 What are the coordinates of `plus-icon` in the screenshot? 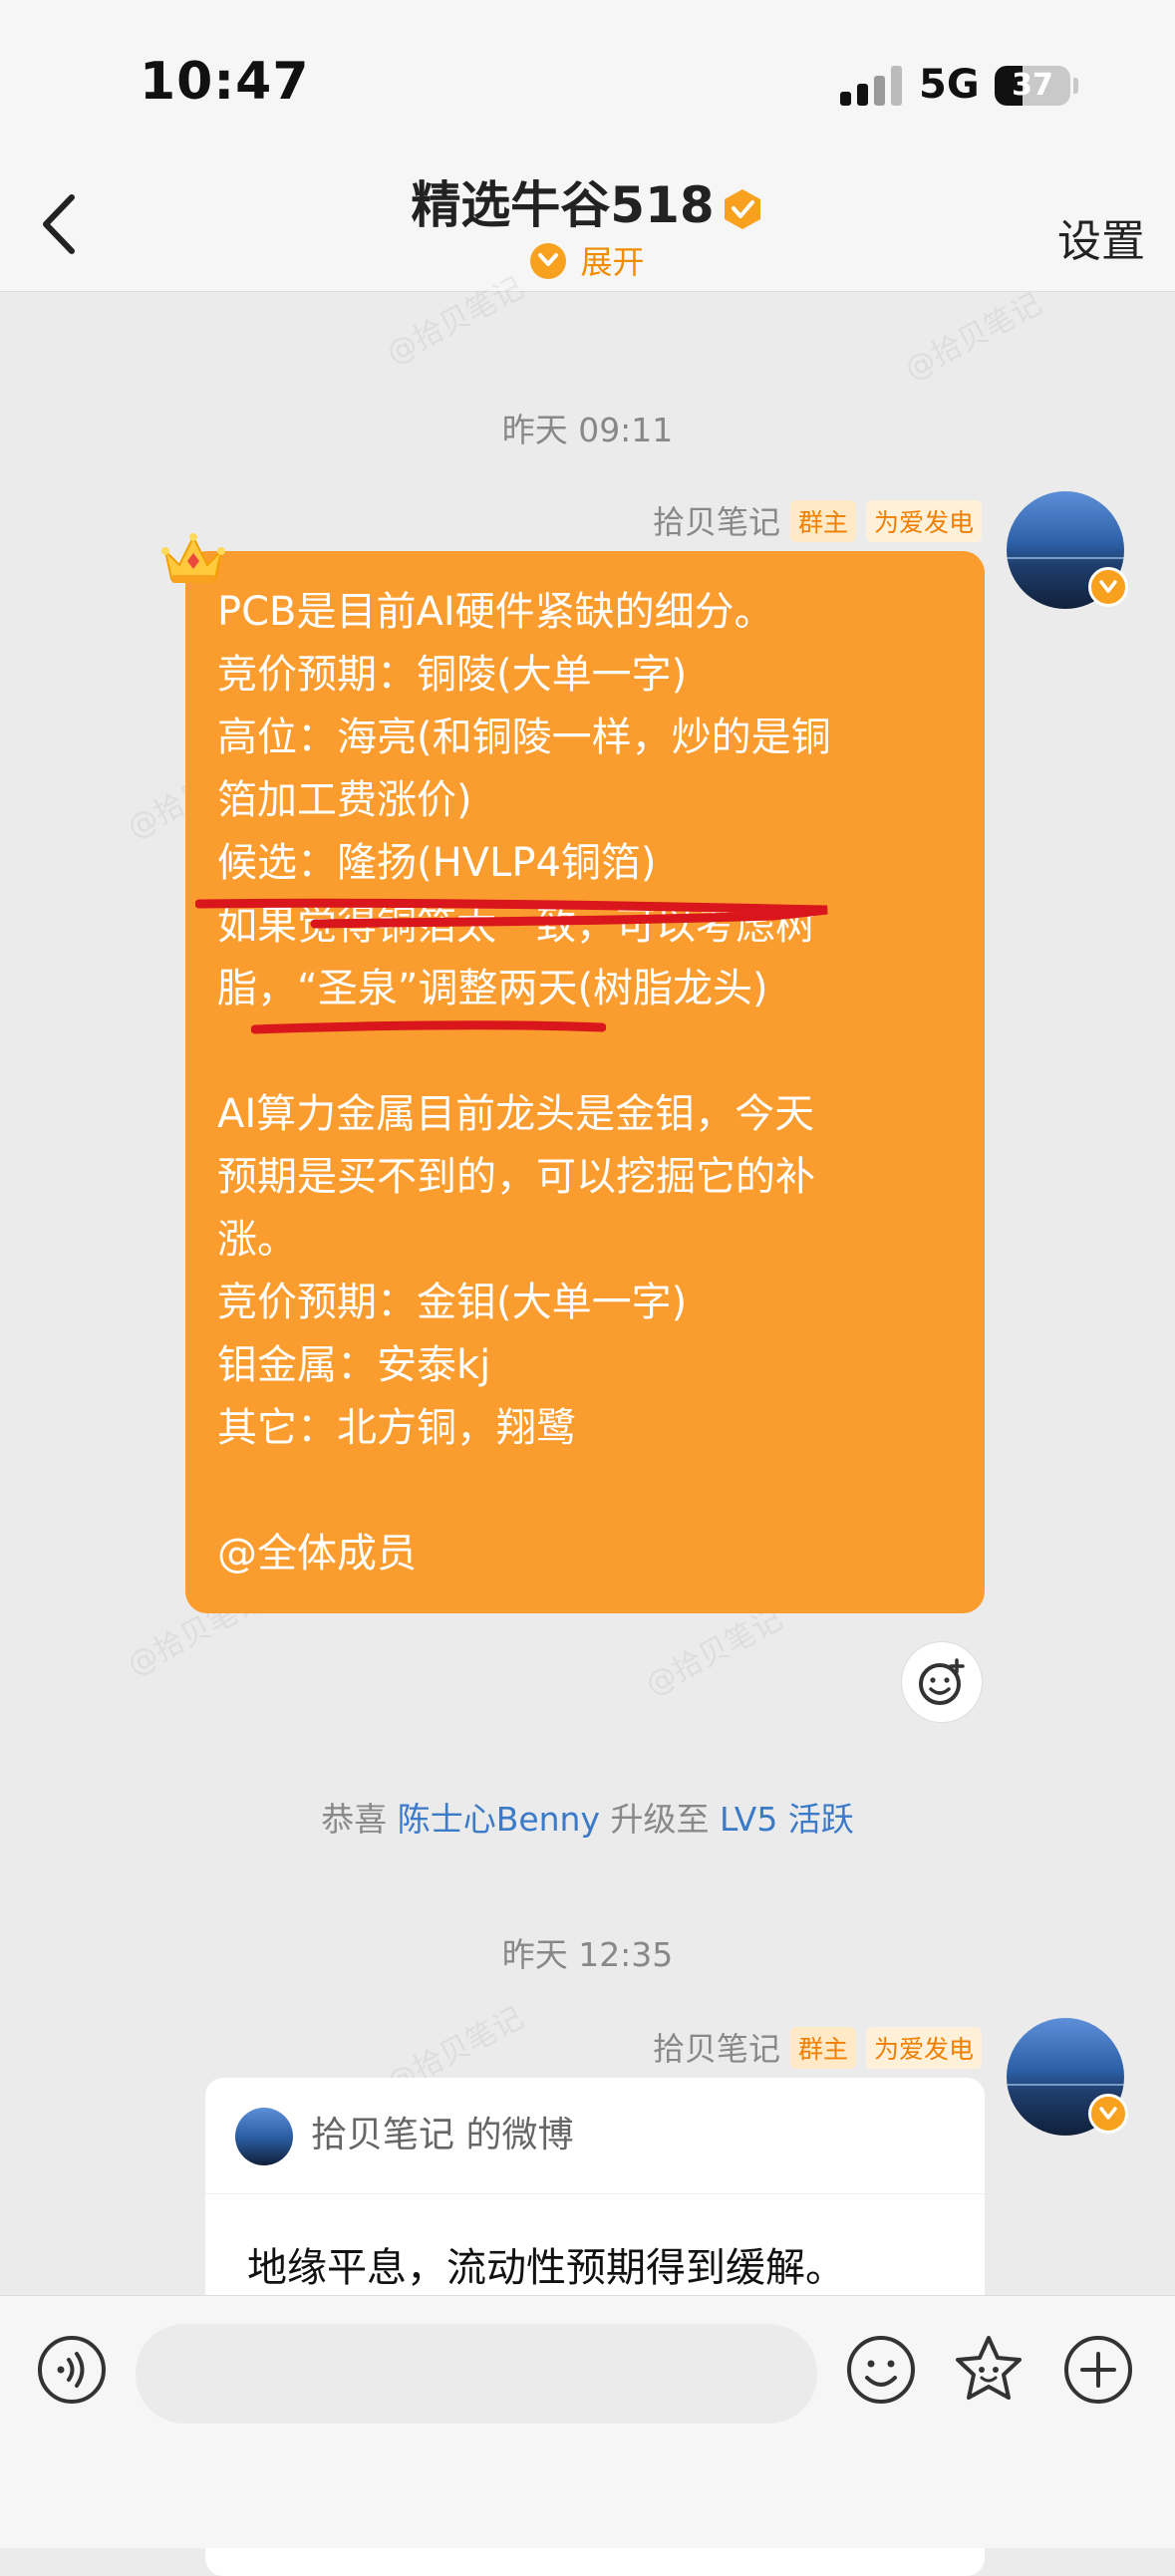 It's located at (1098, 2370).